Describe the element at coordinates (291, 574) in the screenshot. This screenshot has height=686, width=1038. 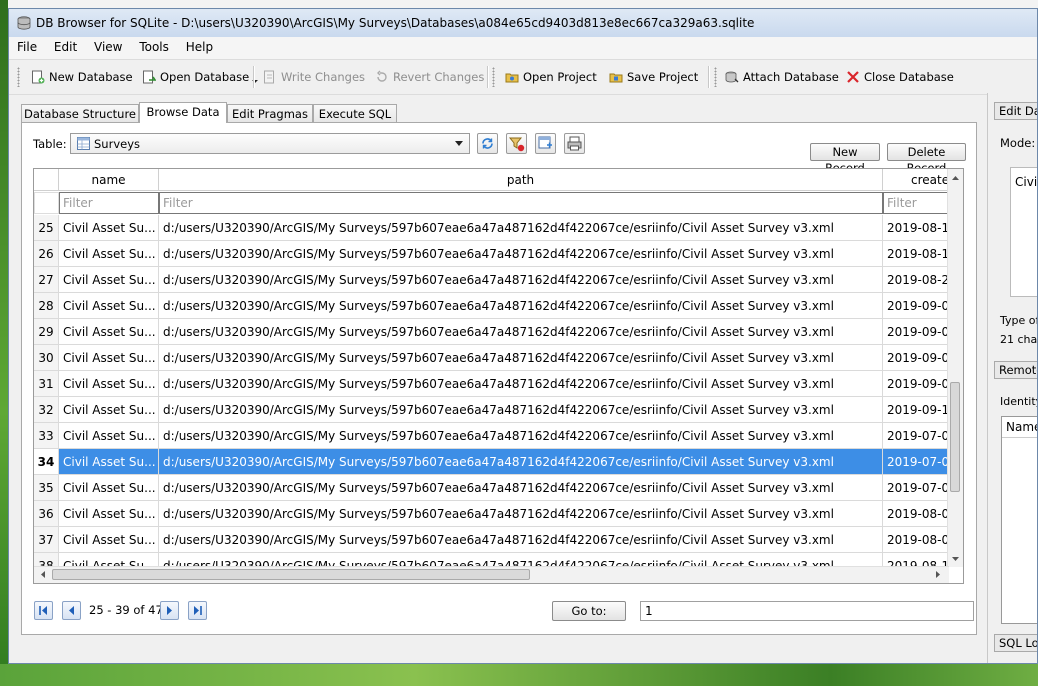
I see `horizontal-scroll-thumb` at that location.